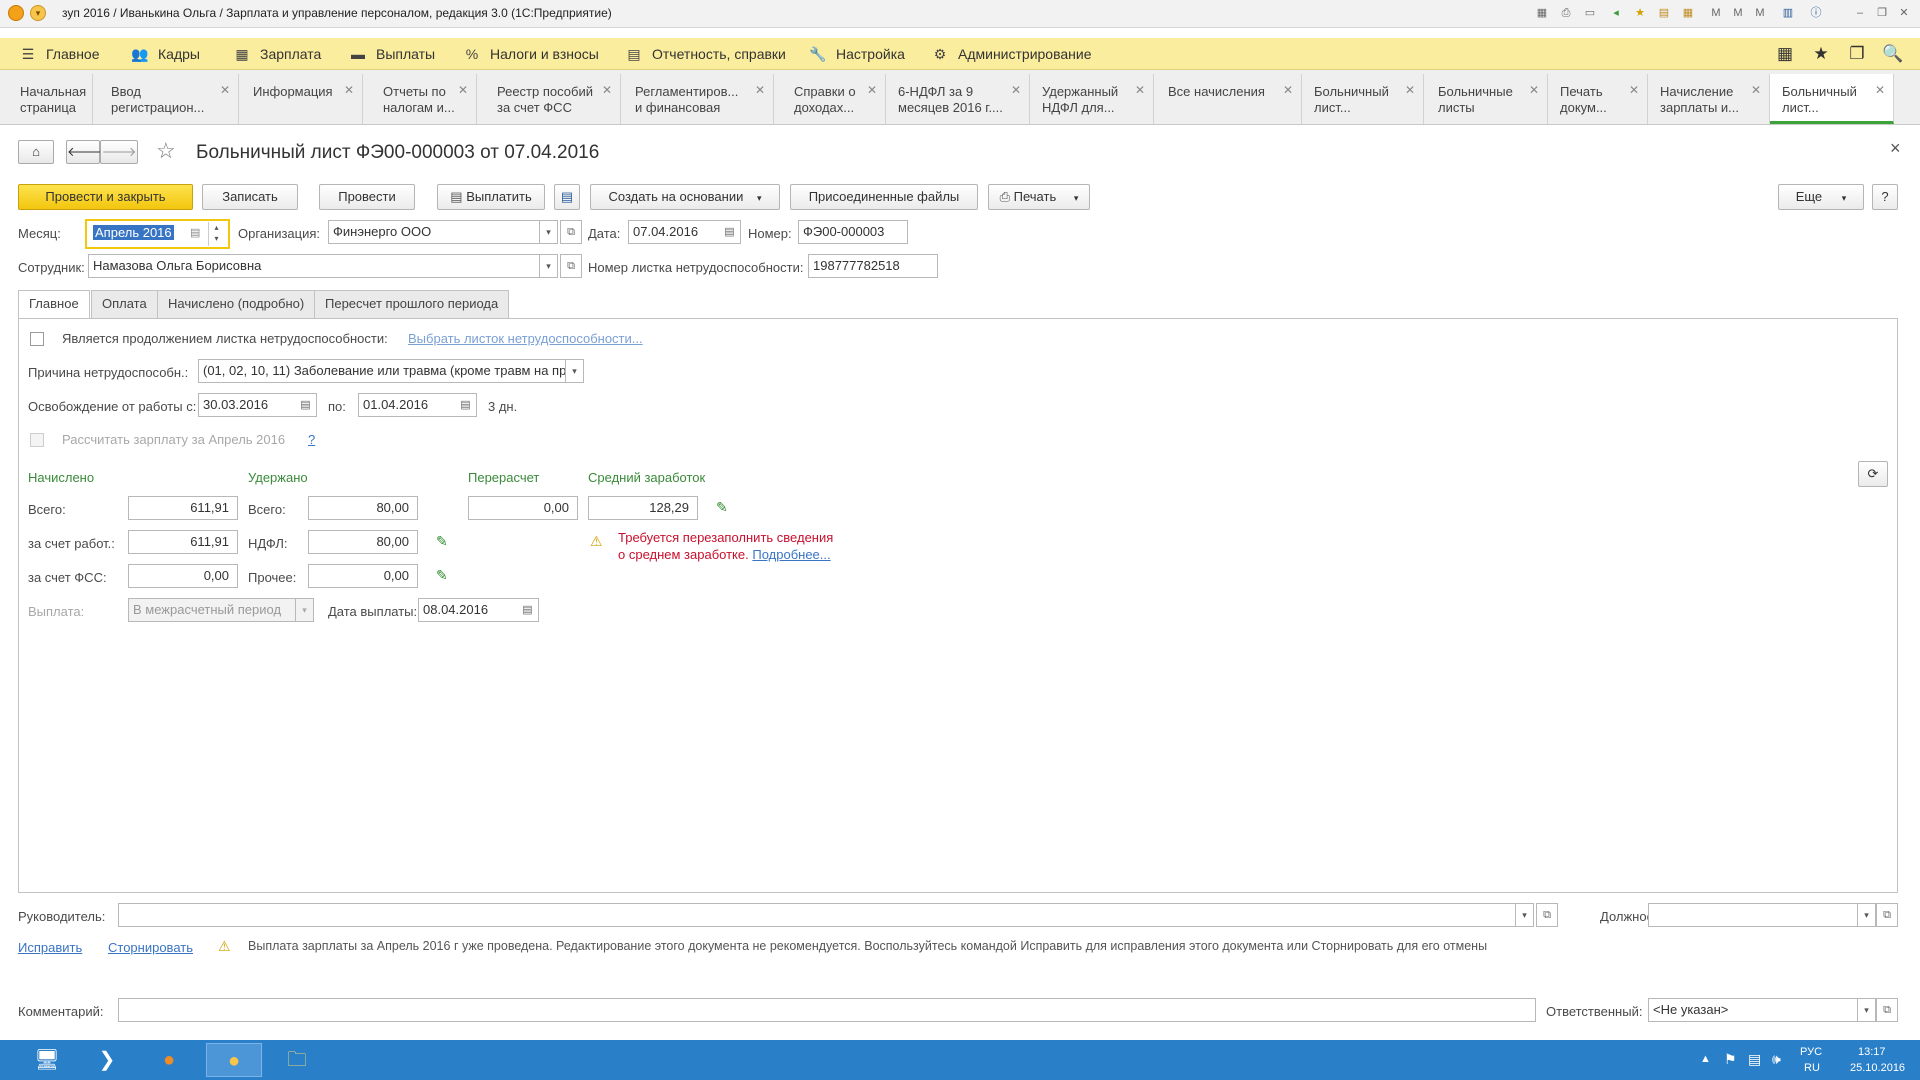 The image size is (1920, 1080). What do you see at coordinates (54, 304) in the screenshot?
I see `form-tab-main: Главное` at bounding box center [54, 304].